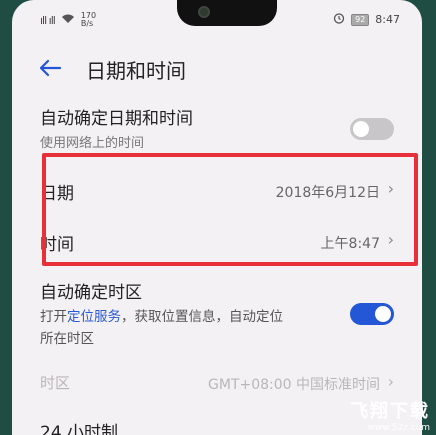 This screenshot has width=436, height=435. Describe the element at coordinates (217, 68) in the screenshot. I see `app-header: 日期和时间` at that location.